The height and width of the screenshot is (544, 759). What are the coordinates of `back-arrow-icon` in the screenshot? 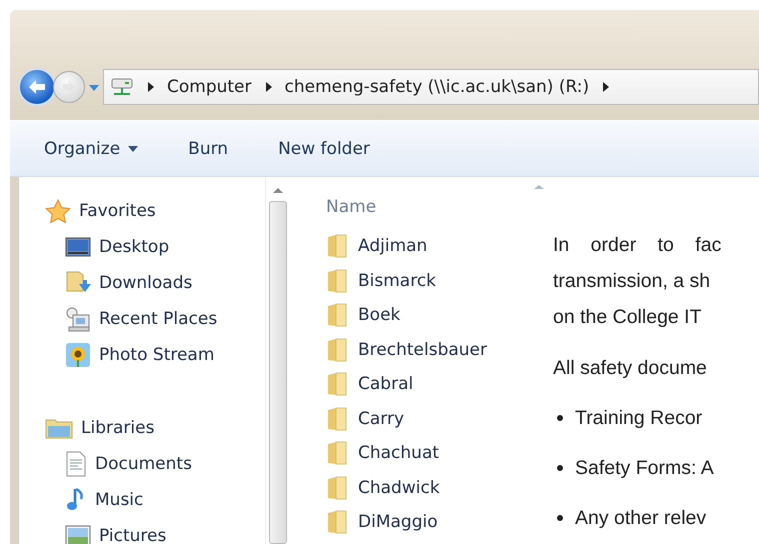 It's located at (37, 87).